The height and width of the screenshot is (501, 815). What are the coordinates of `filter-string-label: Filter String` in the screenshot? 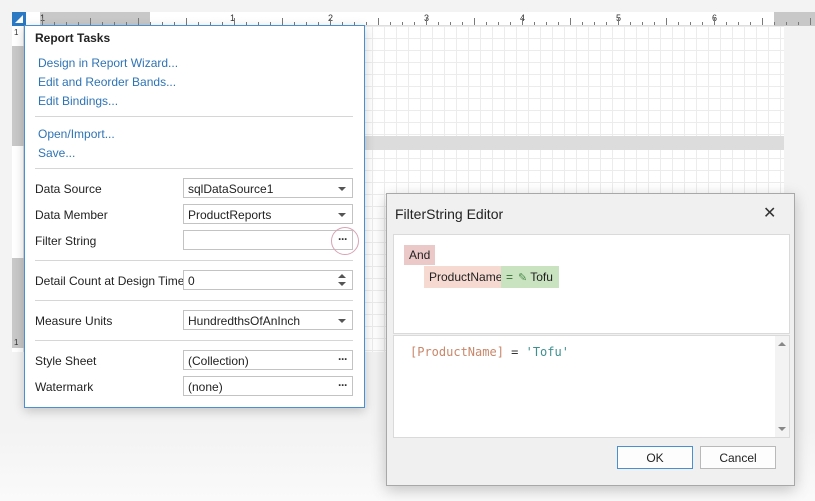 It's located at (66, 241).